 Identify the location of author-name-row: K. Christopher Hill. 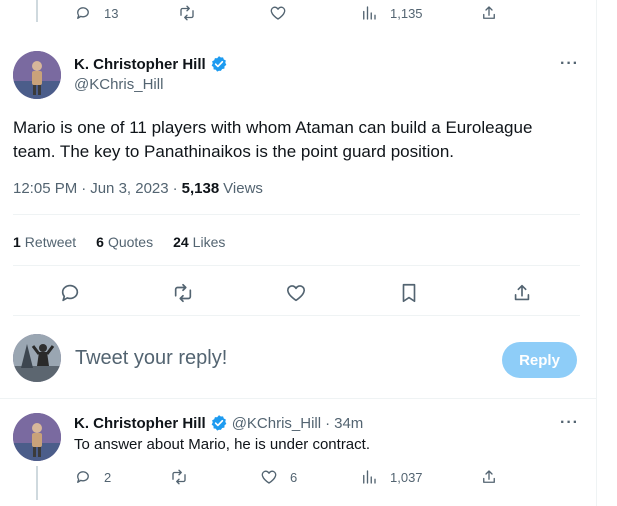
(151, 64).